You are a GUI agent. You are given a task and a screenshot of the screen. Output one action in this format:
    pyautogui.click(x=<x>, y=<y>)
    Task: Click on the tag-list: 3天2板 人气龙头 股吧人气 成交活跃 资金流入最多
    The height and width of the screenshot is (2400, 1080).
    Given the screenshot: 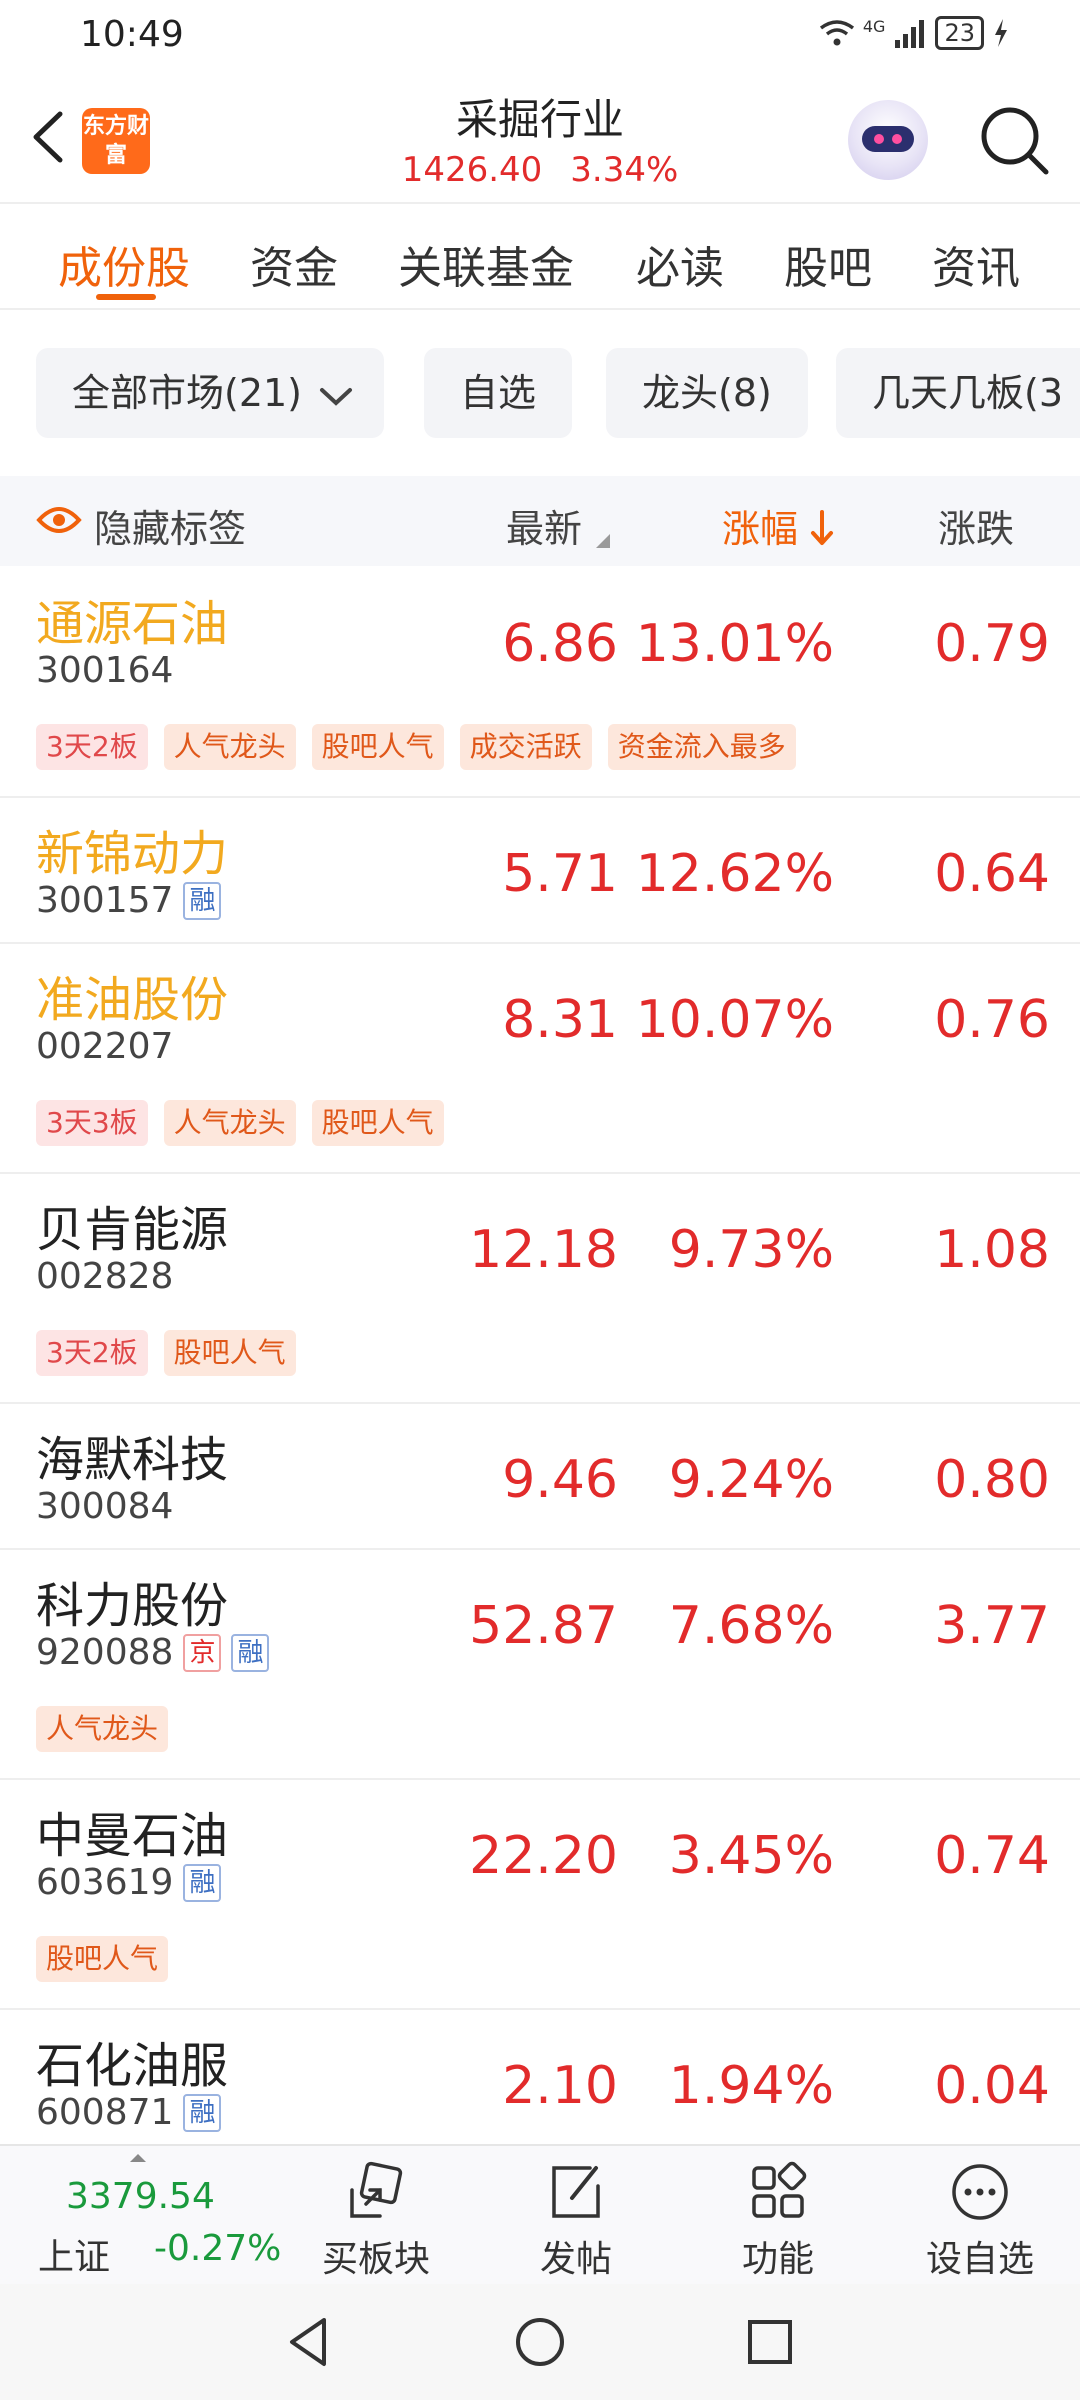 What is the action you would take?
    pyautogui.click(x=416, y=747)
    